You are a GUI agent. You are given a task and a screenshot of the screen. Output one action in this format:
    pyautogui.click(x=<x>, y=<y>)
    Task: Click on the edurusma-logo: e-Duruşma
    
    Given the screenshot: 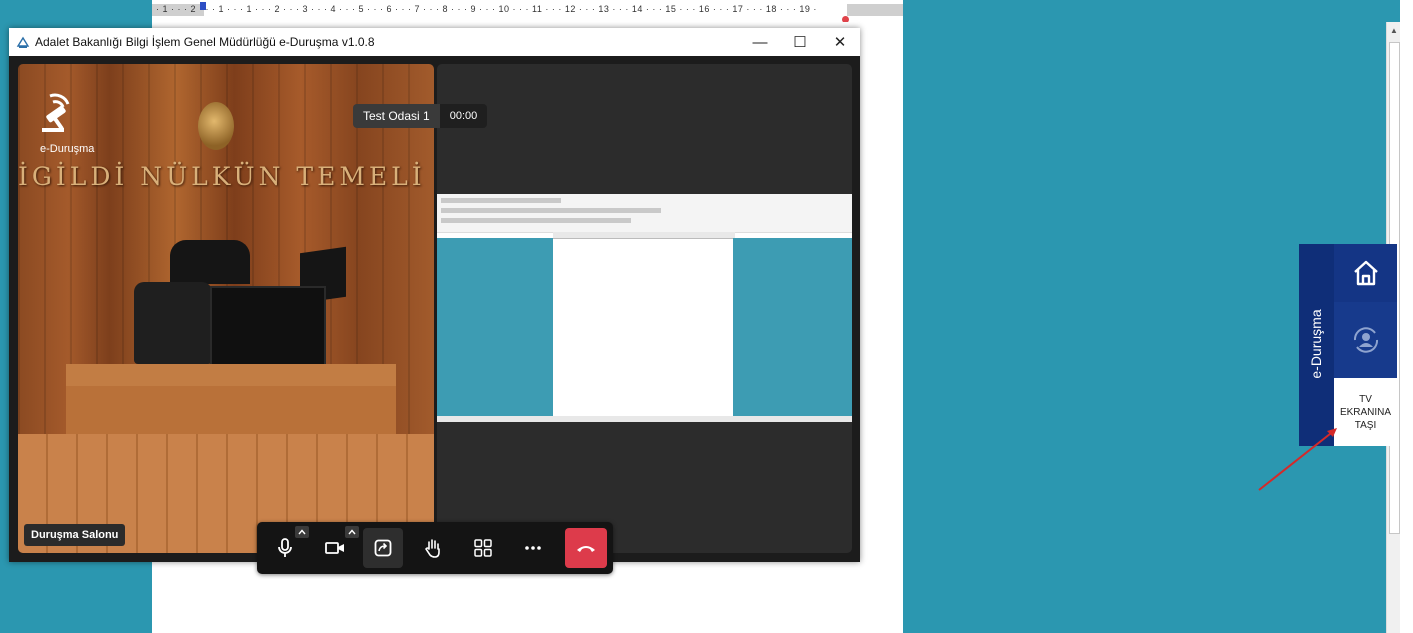 What is the action you would take?
    pyautogui.click(x=68, y=122)
    